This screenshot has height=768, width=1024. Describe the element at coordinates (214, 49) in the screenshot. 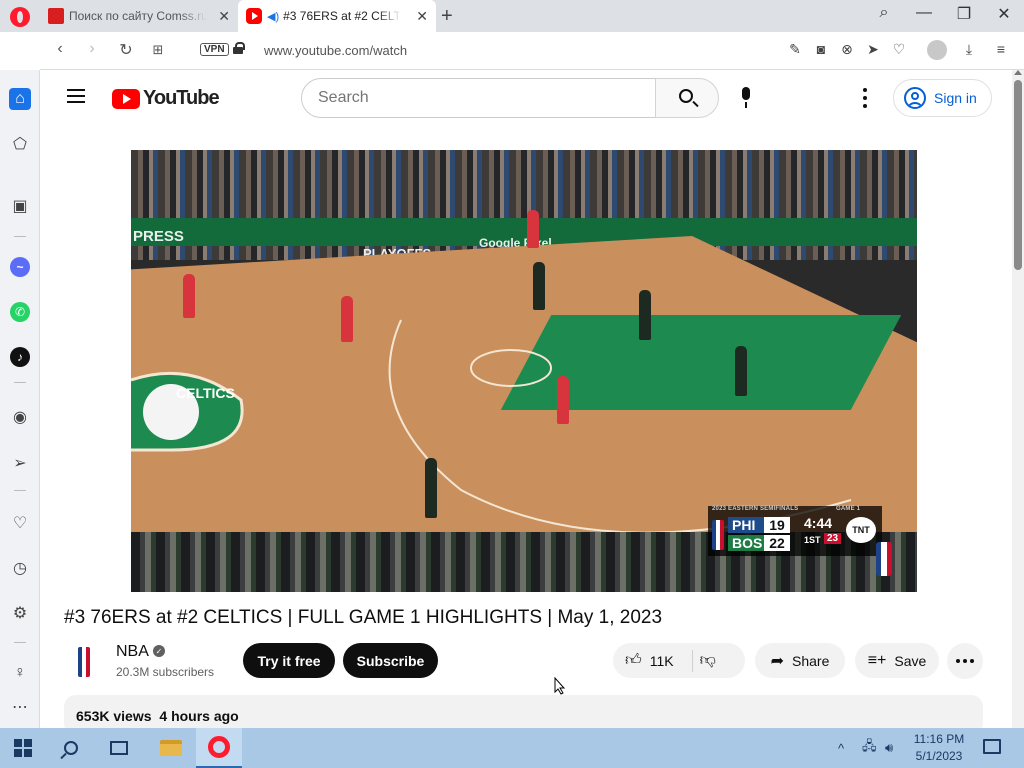

I see `vpn-badge: VPN` at that location.